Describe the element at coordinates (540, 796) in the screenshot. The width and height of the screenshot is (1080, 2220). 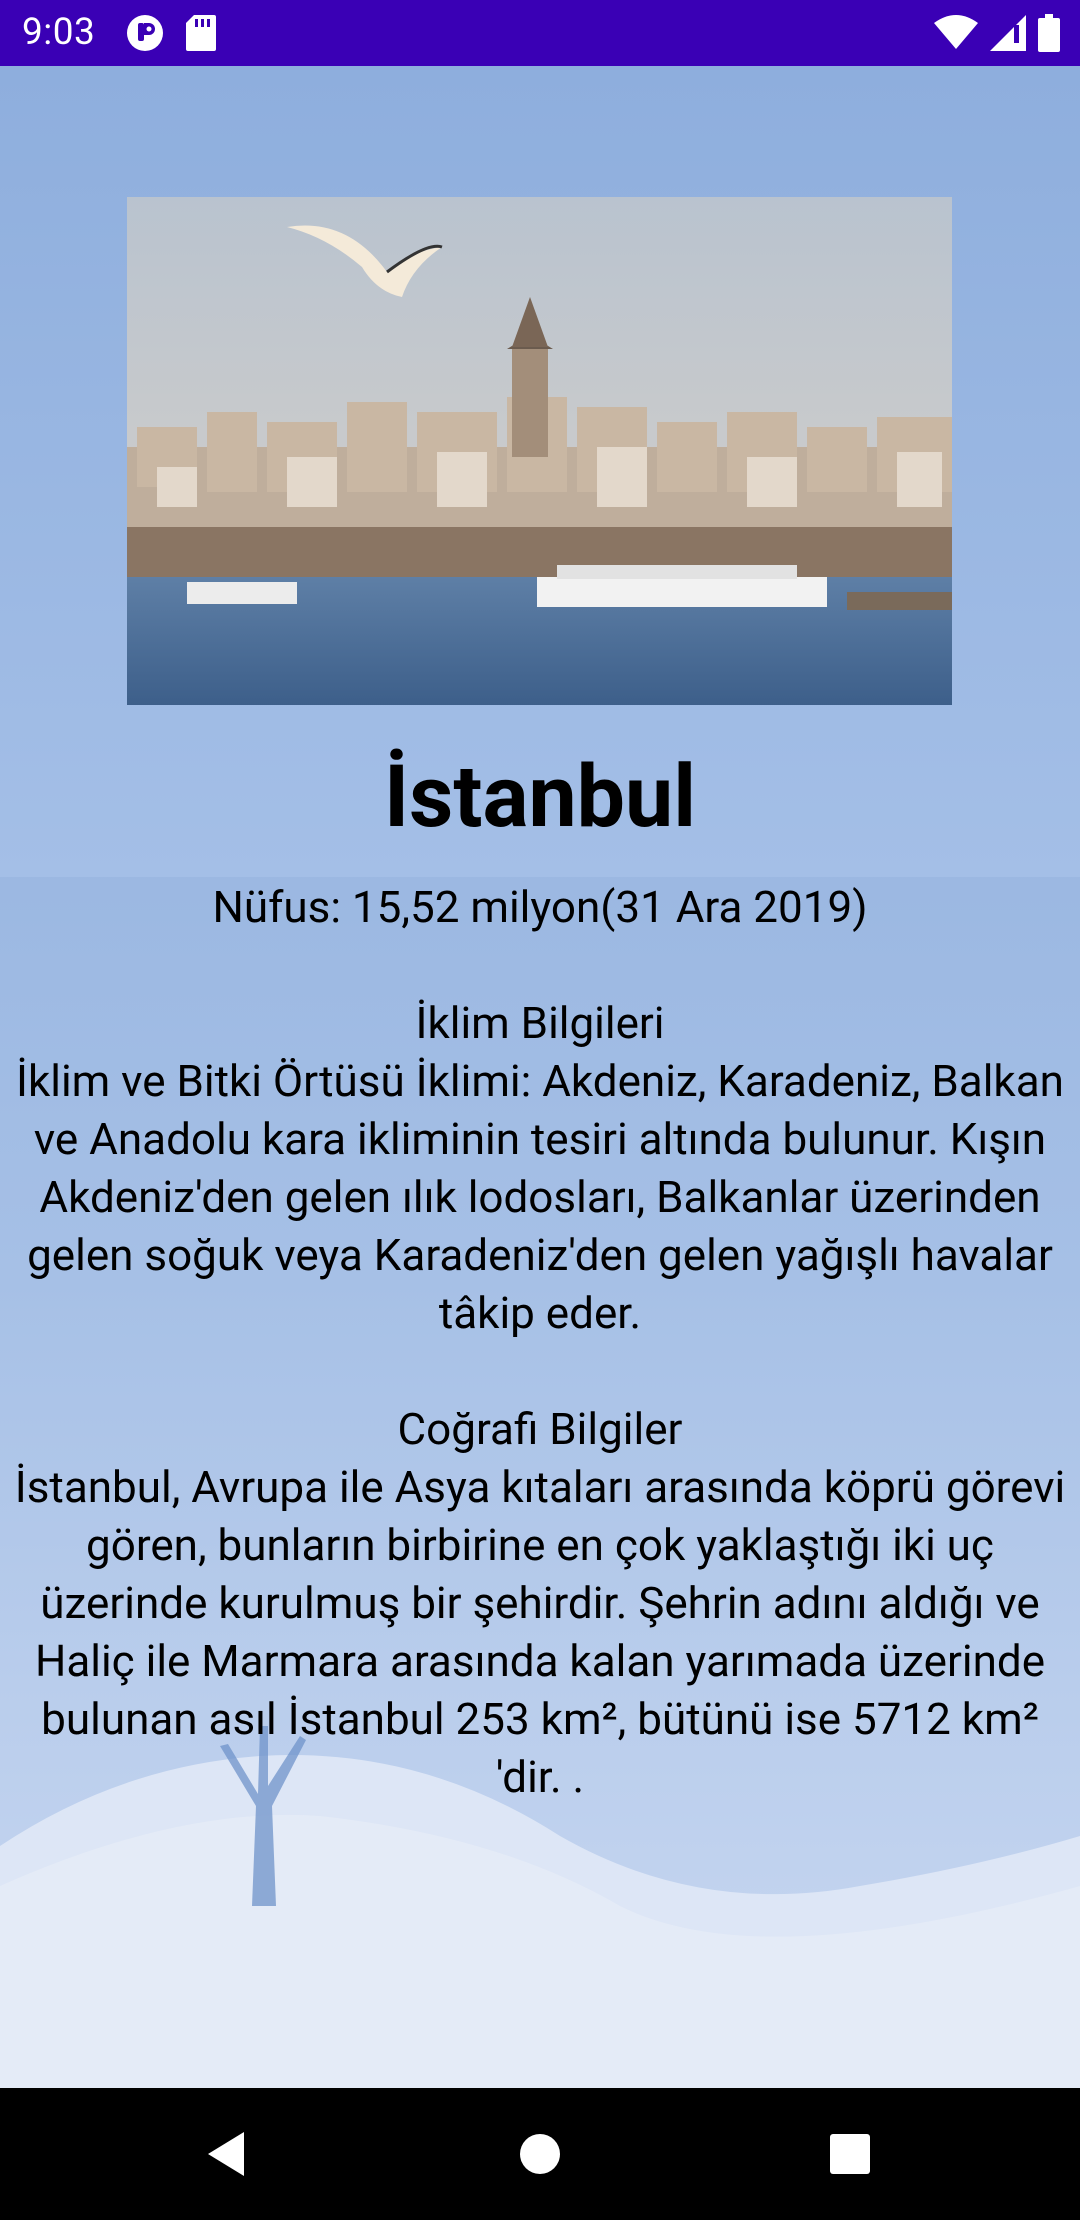
I see `city-title: İstanbul` at that location.